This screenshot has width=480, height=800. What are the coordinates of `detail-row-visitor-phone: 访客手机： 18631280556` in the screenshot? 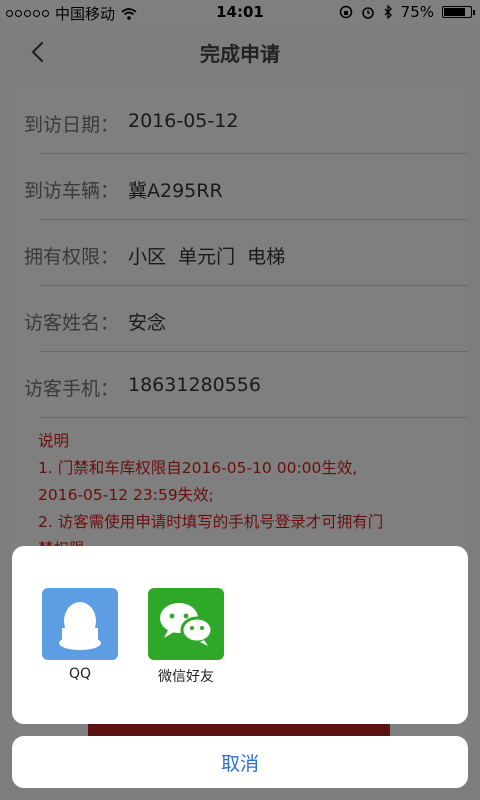 It's located at (240, 385).